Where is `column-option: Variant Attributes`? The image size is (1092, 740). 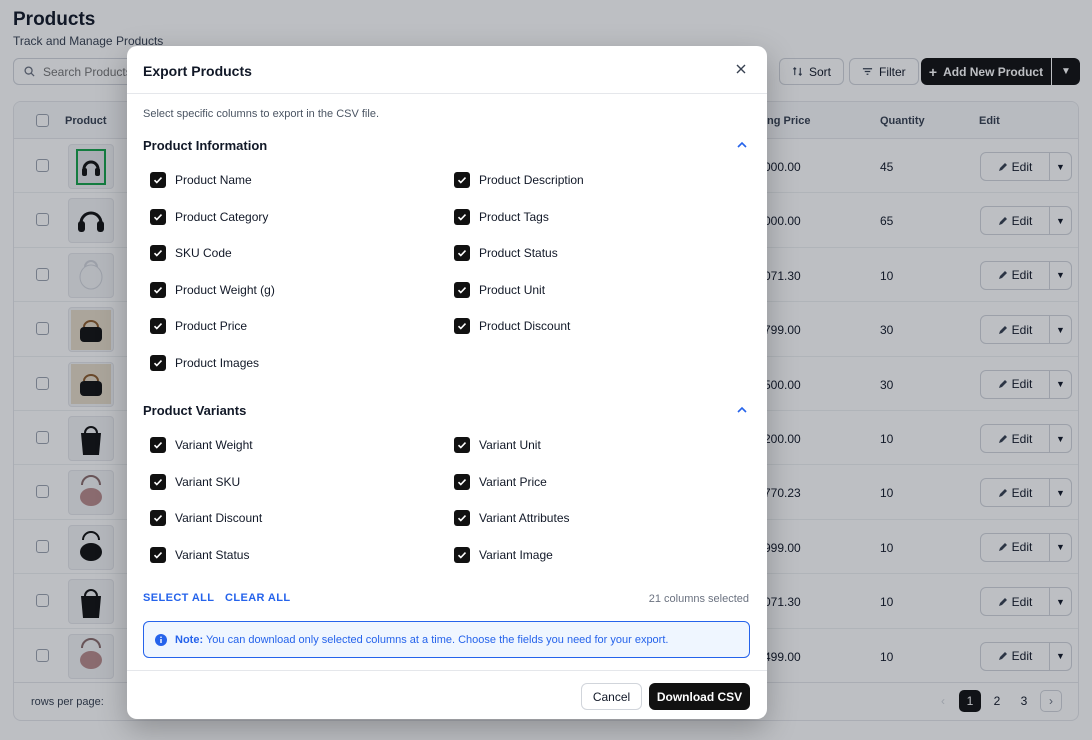
column-option: Variant Attributes is located at coordinates (512, 518).